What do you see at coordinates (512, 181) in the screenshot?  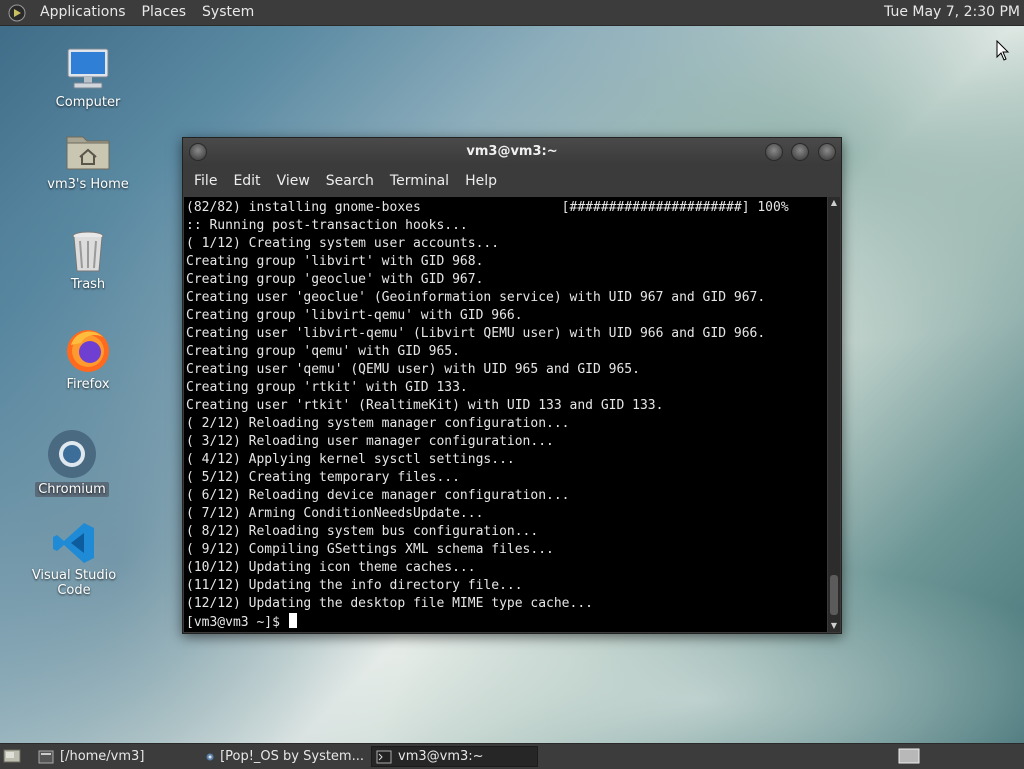 I see `terminal-menu-bar: File Edit View Search Terminal Help` at bounding box center [512, 181].